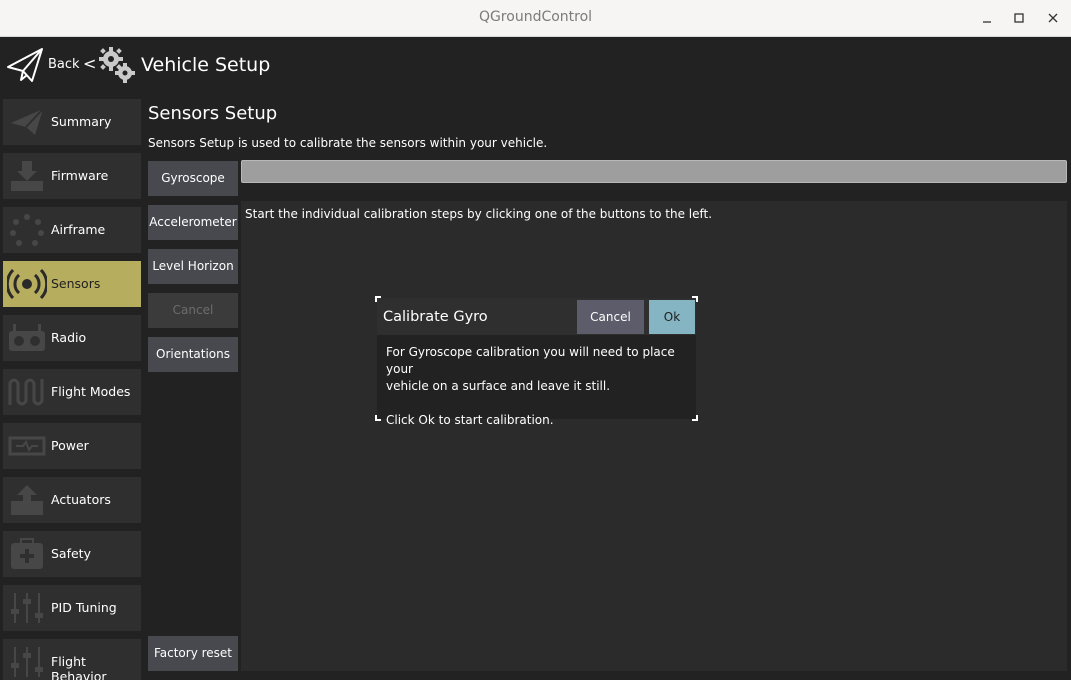 This screenshot has height=680, width=1071. I want to click on flight-modes-icon, so click(27, 392).